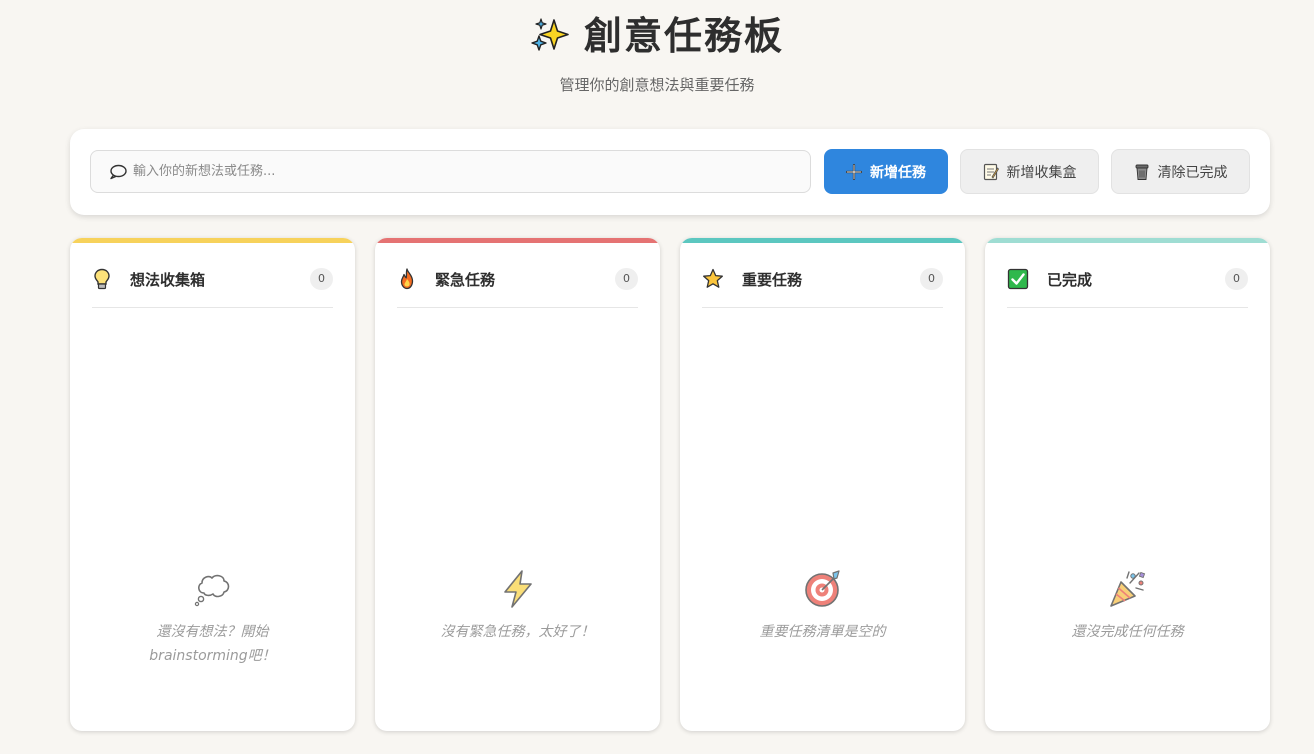 The width and height of the screenshot is (1314, 754). What do you see at coordinates (1018, 279) in the screenshot?
I see `checkbox-icon` at bounding box center [1018, 279].